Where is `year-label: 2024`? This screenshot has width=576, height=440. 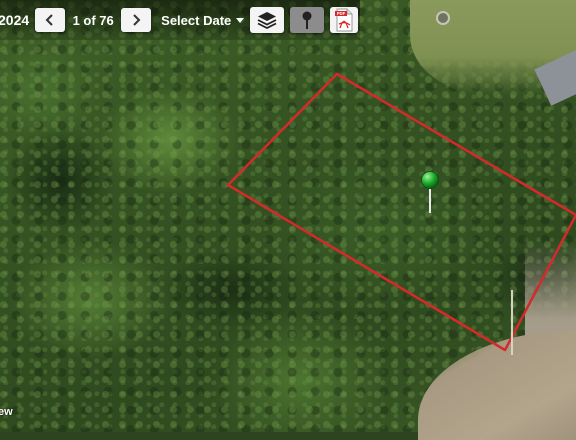
year-label: 2024 is located at coordinates (15, 20).